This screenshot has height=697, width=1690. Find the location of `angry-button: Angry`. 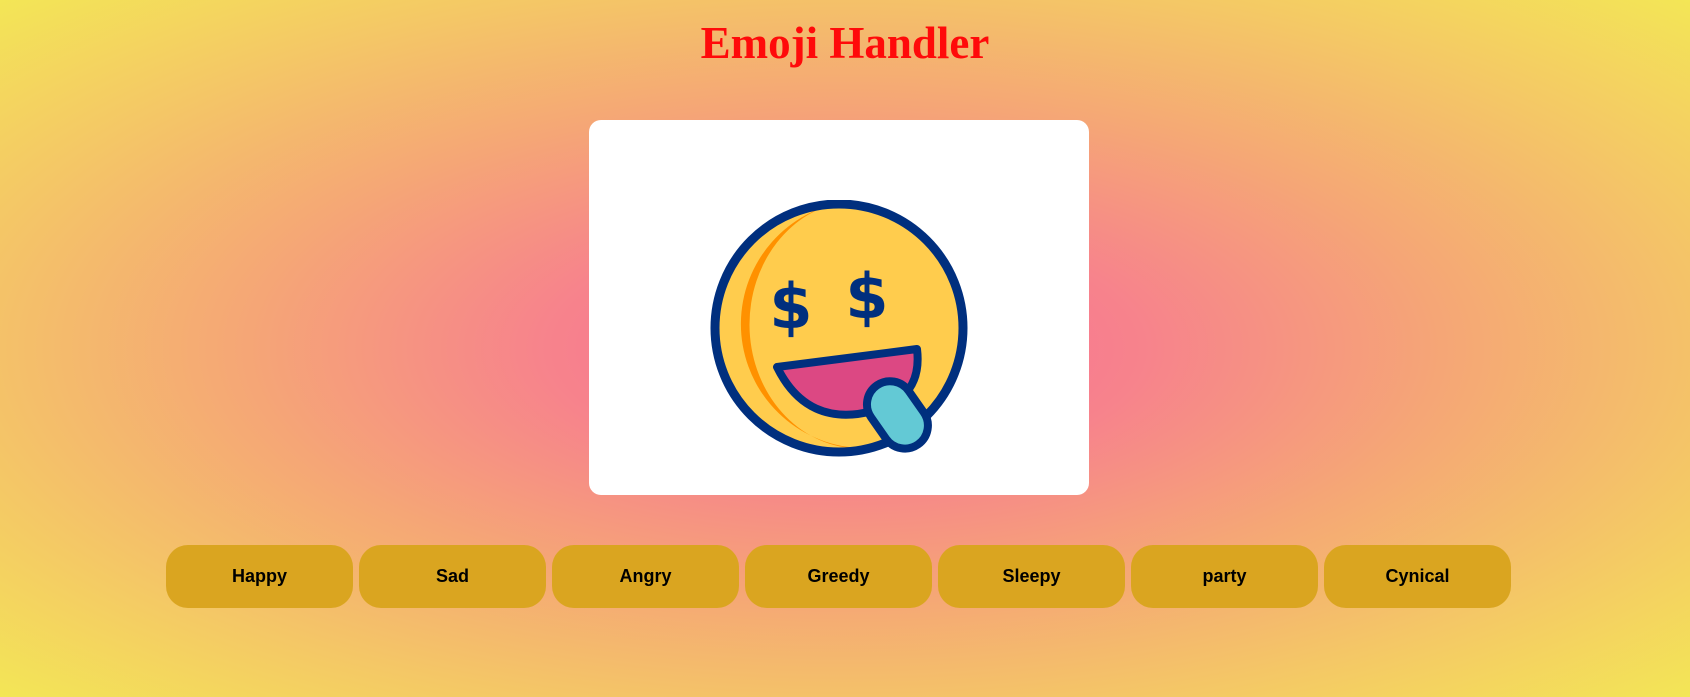

angry-button: Angry is located at coordinates (645, 576).